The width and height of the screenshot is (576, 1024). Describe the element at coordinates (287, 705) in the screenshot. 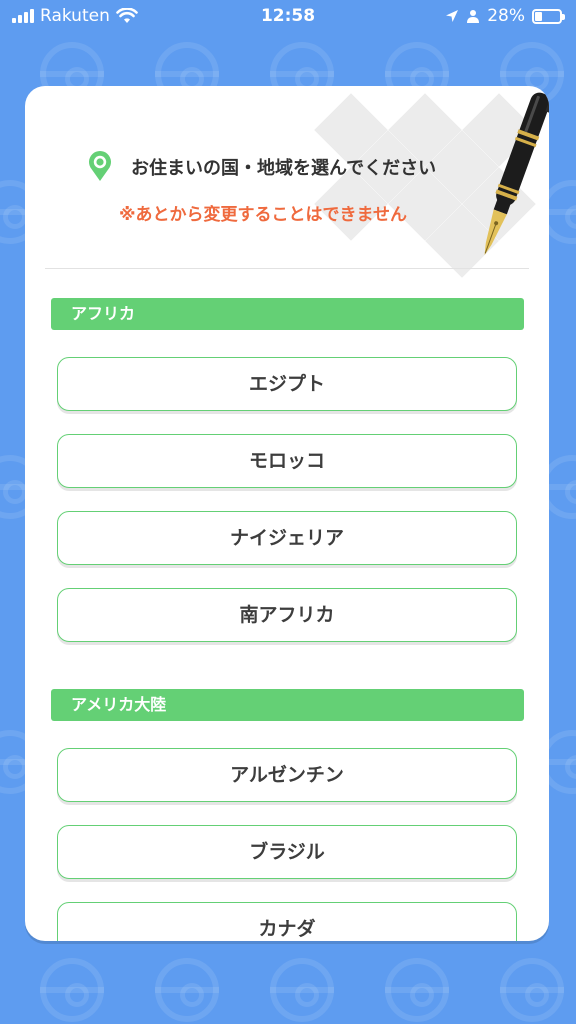

I see `region-header-americas: アメリカ大陸` at that location.